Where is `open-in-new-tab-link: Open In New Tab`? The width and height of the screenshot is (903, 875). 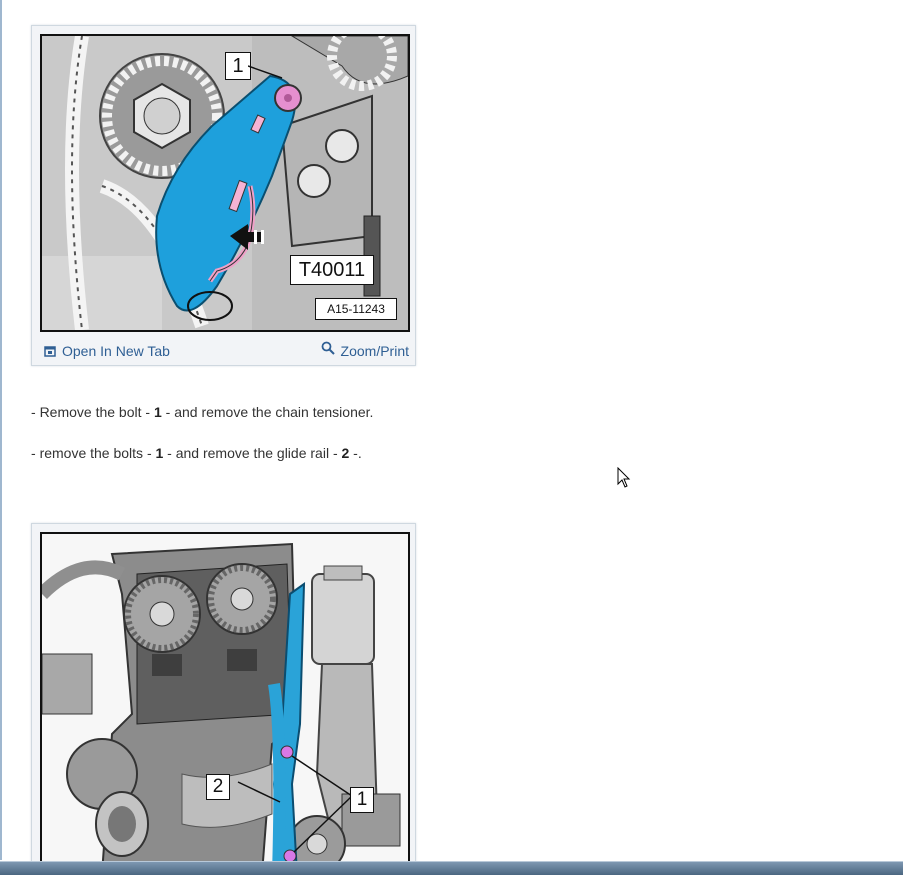 open-in-new-tab-link: Open In New Tab is located at coordinates (107, 351).